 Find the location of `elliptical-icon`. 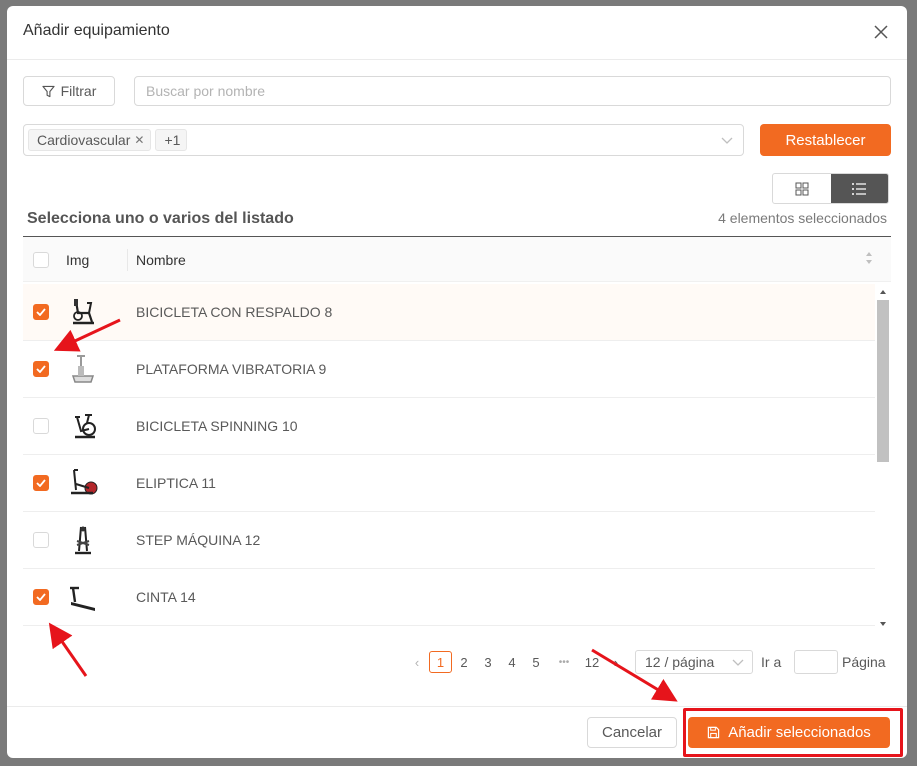

elliptical-icon is located at coordinates (84, 482).